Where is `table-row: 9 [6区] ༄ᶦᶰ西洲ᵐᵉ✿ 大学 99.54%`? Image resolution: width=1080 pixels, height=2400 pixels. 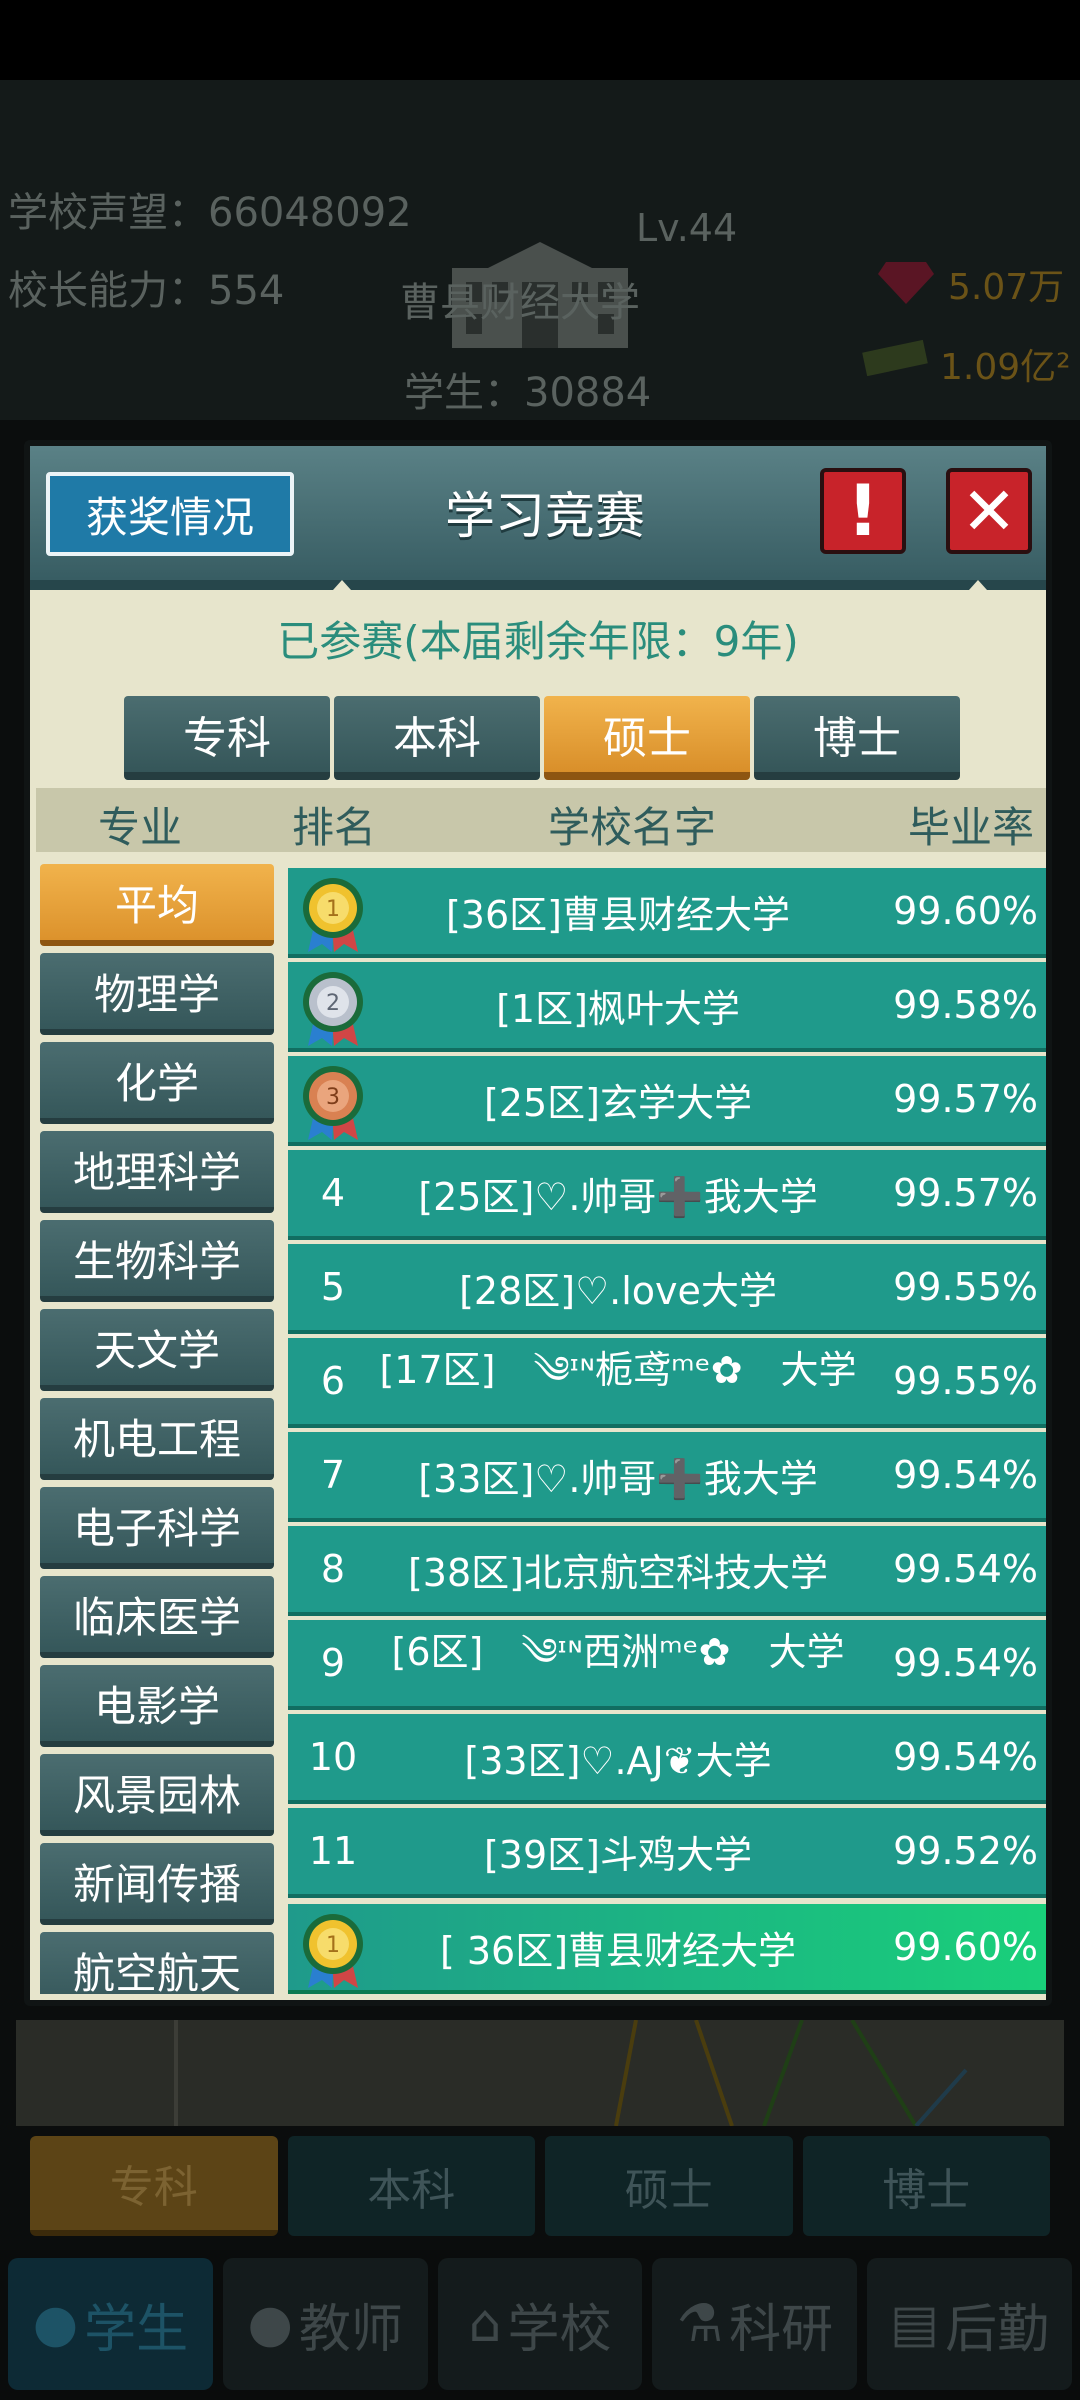
table-row: 9 [6区] ༄ᶦᶰ西洲ᵐᵉ✿ 大学 99.54% is located at coordinates (667, 1665).